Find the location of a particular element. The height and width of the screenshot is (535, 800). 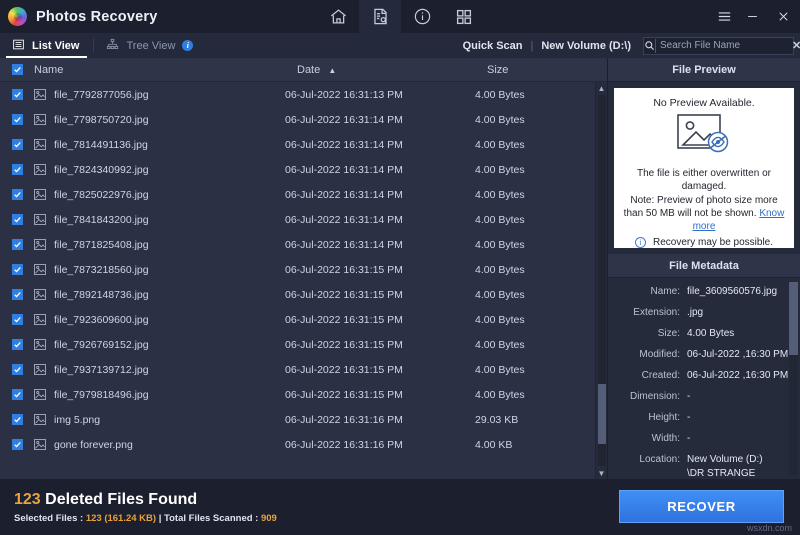

search-box: ✕ is located at coordinates (721, 45).